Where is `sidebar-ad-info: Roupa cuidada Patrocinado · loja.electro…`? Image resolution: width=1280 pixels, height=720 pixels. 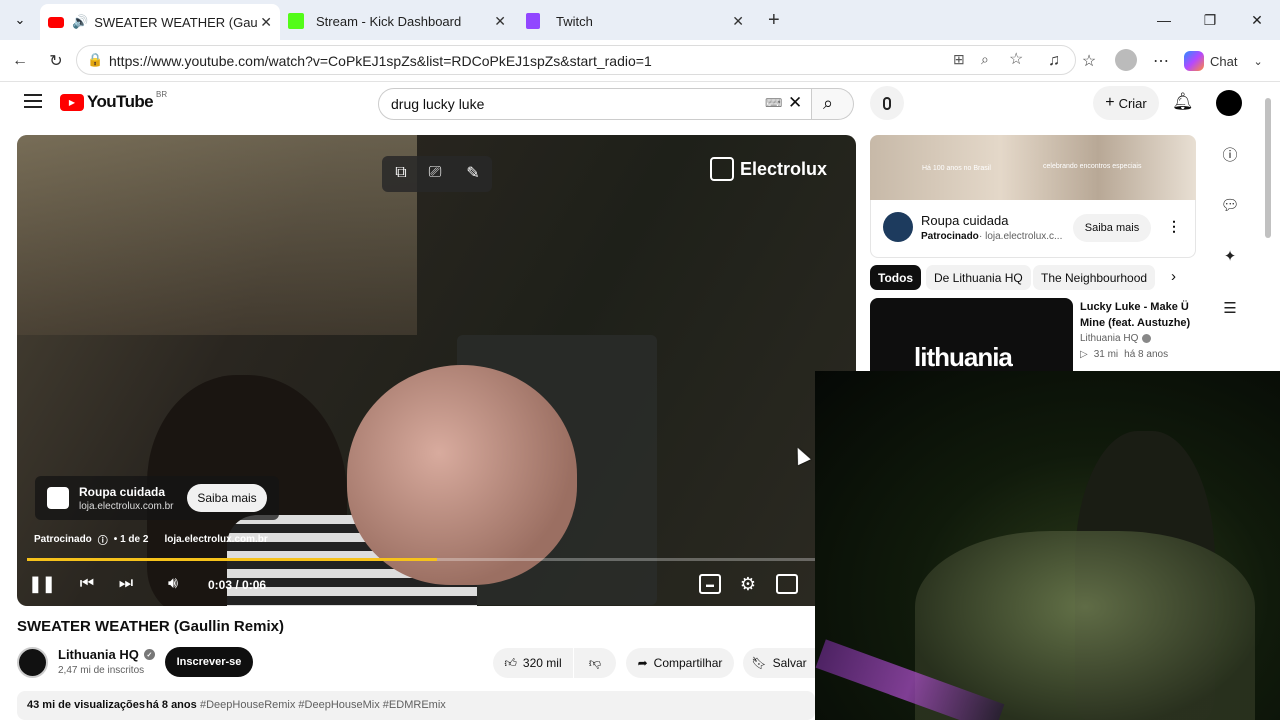 sidebar-ad-info: Roupa cuidada Patrocinado · loja.electro… is located at coordinates (1033, 229).